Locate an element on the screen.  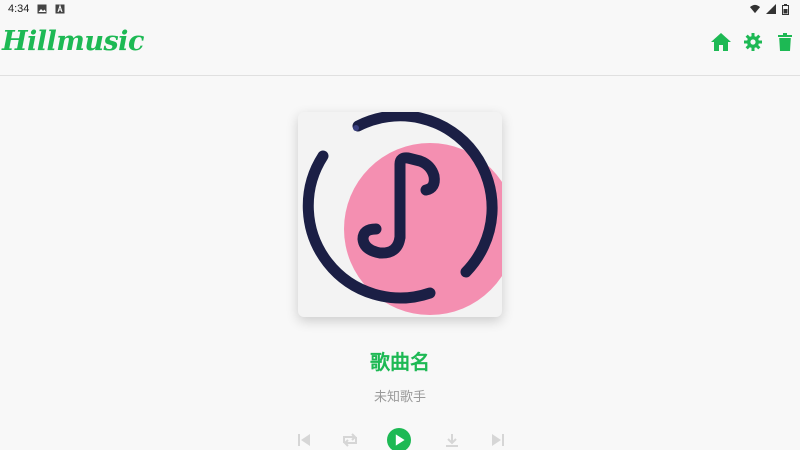
app-actions is located at coordinates (753, 42).